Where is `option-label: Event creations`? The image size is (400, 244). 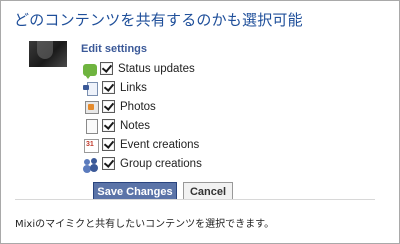 option-label: Event creations is located at coordinates (160, 144).